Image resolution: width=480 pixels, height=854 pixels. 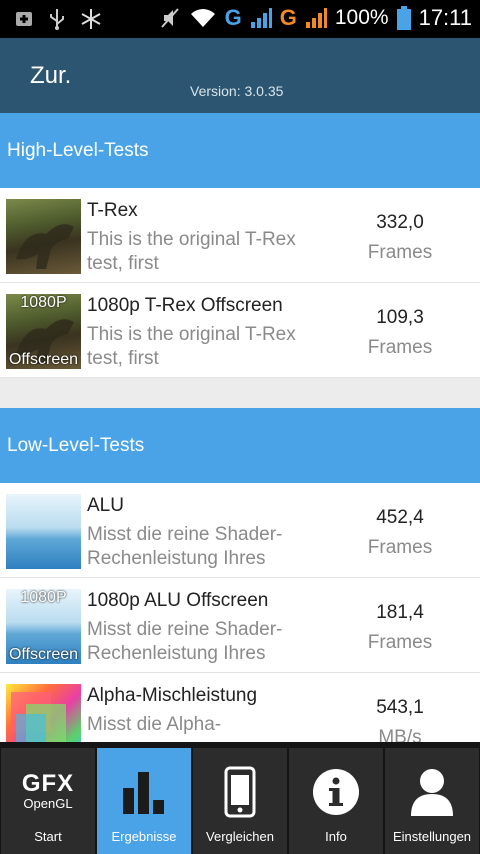 What do you see at coordinates (240, 445) in the screenshot?
I see `section-header-low-level: Low-Level-Tests` at bounding box center [240, 445].